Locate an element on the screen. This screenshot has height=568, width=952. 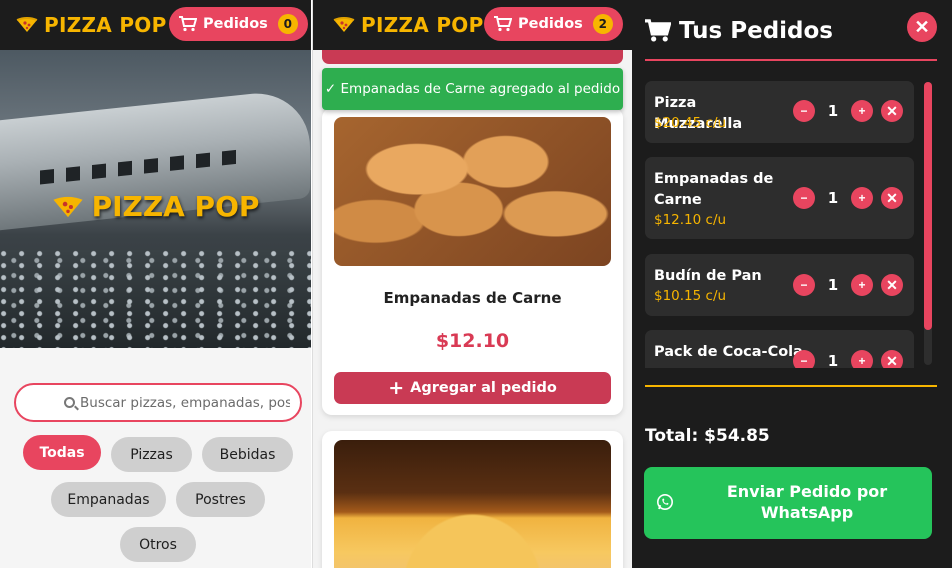
cart-scrollbar-thumb is located at coordinates (928, 206).